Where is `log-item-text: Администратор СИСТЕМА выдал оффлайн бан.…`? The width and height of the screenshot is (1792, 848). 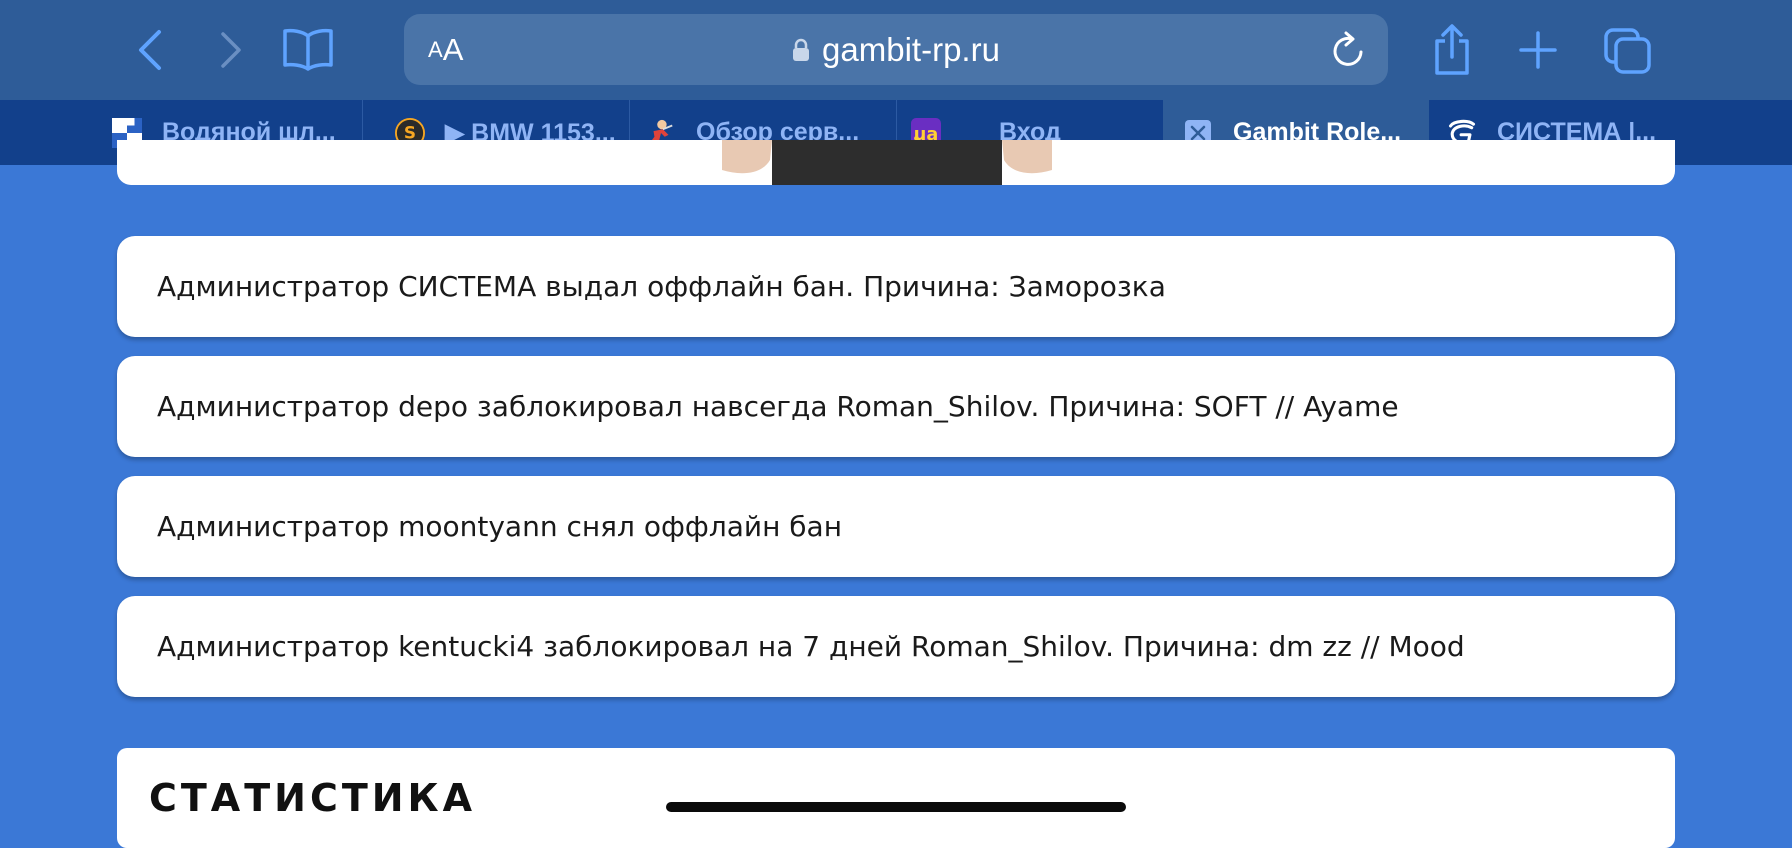 log-item-text: Администратор СИСТЕМА выдал оффлайн бан.… is located at coordinates (661, 286).